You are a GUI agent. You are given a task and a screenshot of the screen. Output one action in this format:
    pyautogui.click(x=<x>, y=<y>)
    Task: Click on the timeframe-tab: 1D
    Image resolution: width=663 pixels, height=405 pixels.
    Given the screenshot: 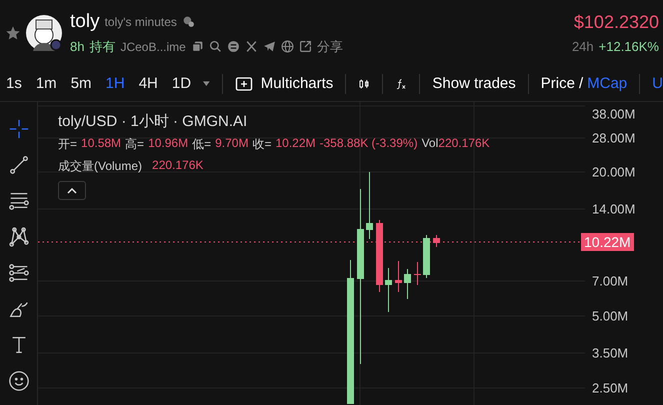 What is the action you would take?
    pyautogui.click(x=182, y=83)
    